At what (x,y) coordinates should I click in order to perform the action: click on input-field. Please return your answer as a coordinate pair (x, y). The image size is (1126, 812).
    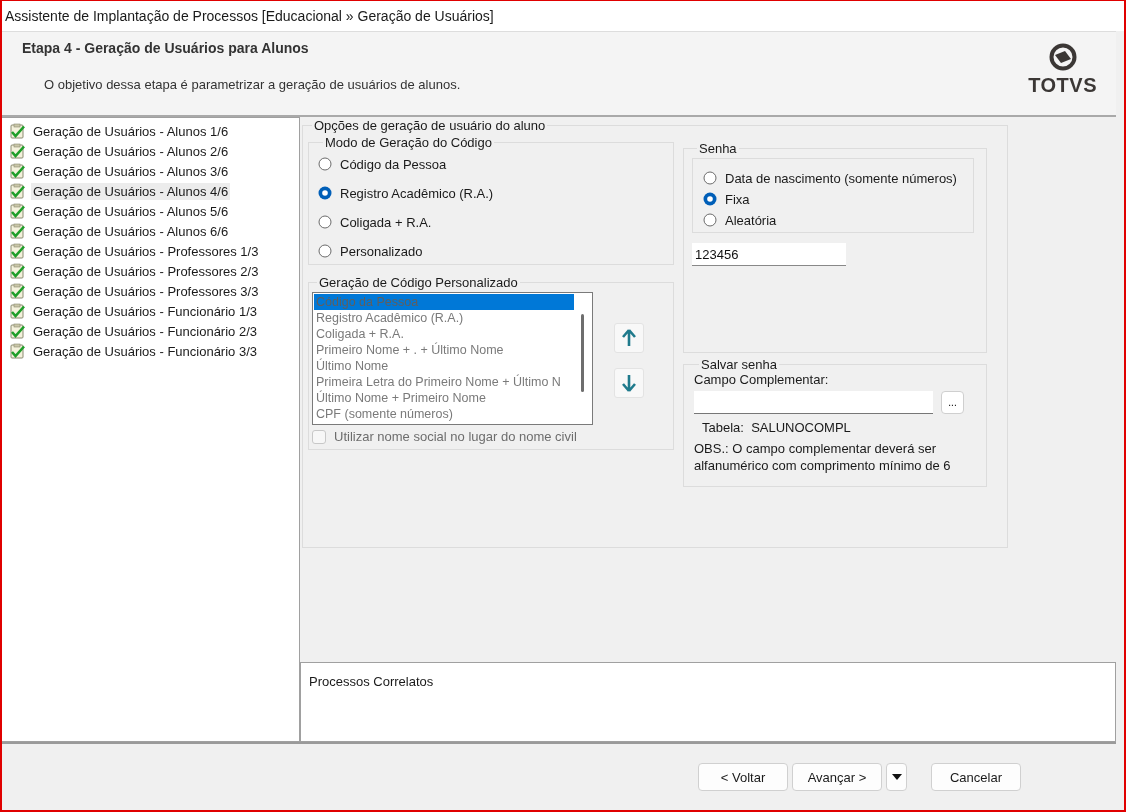
    Looking at the image, I should click on (813, 402).